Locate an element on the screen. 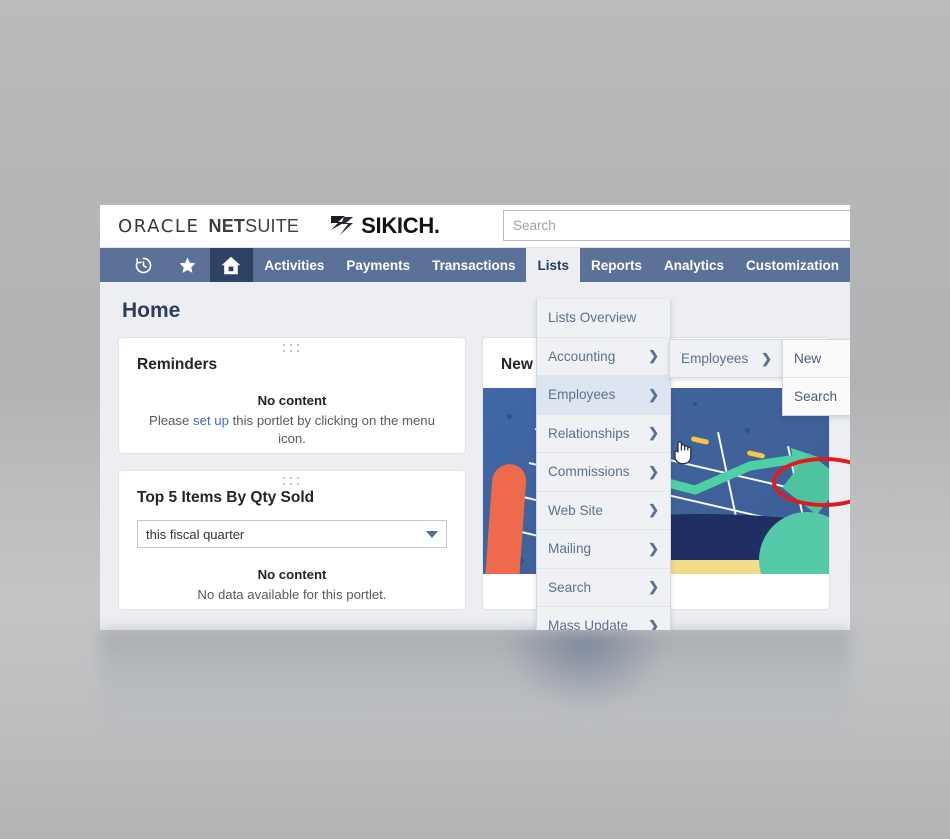  menu-item-label: Mass Update is located at coordinates (588, 624).